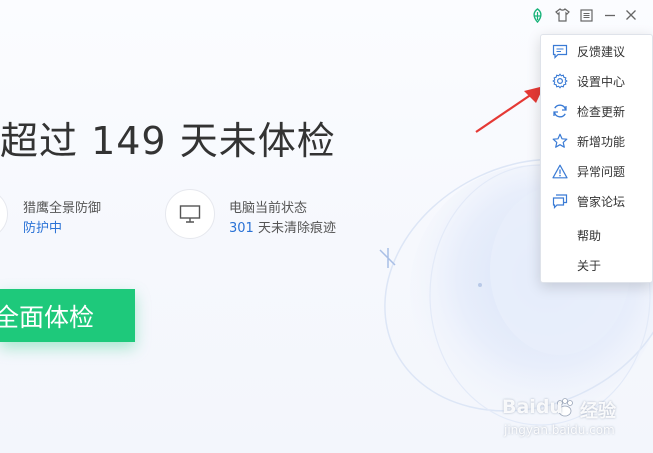 The height and width of the screenshot is (453, 653). I want to click on star-icon, so click(559, 141).